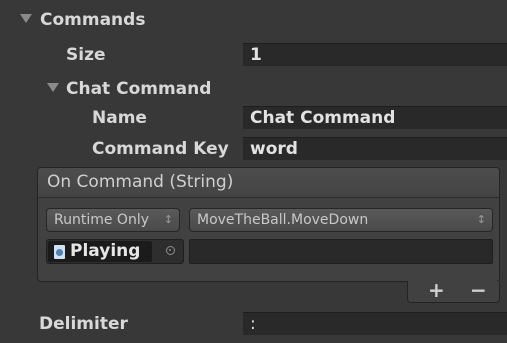  What do you see at coordinates (283, 220) in the screenshot?
I see `function-label: MoveTheBall.MoveDown` at bounding box center [283, 220].